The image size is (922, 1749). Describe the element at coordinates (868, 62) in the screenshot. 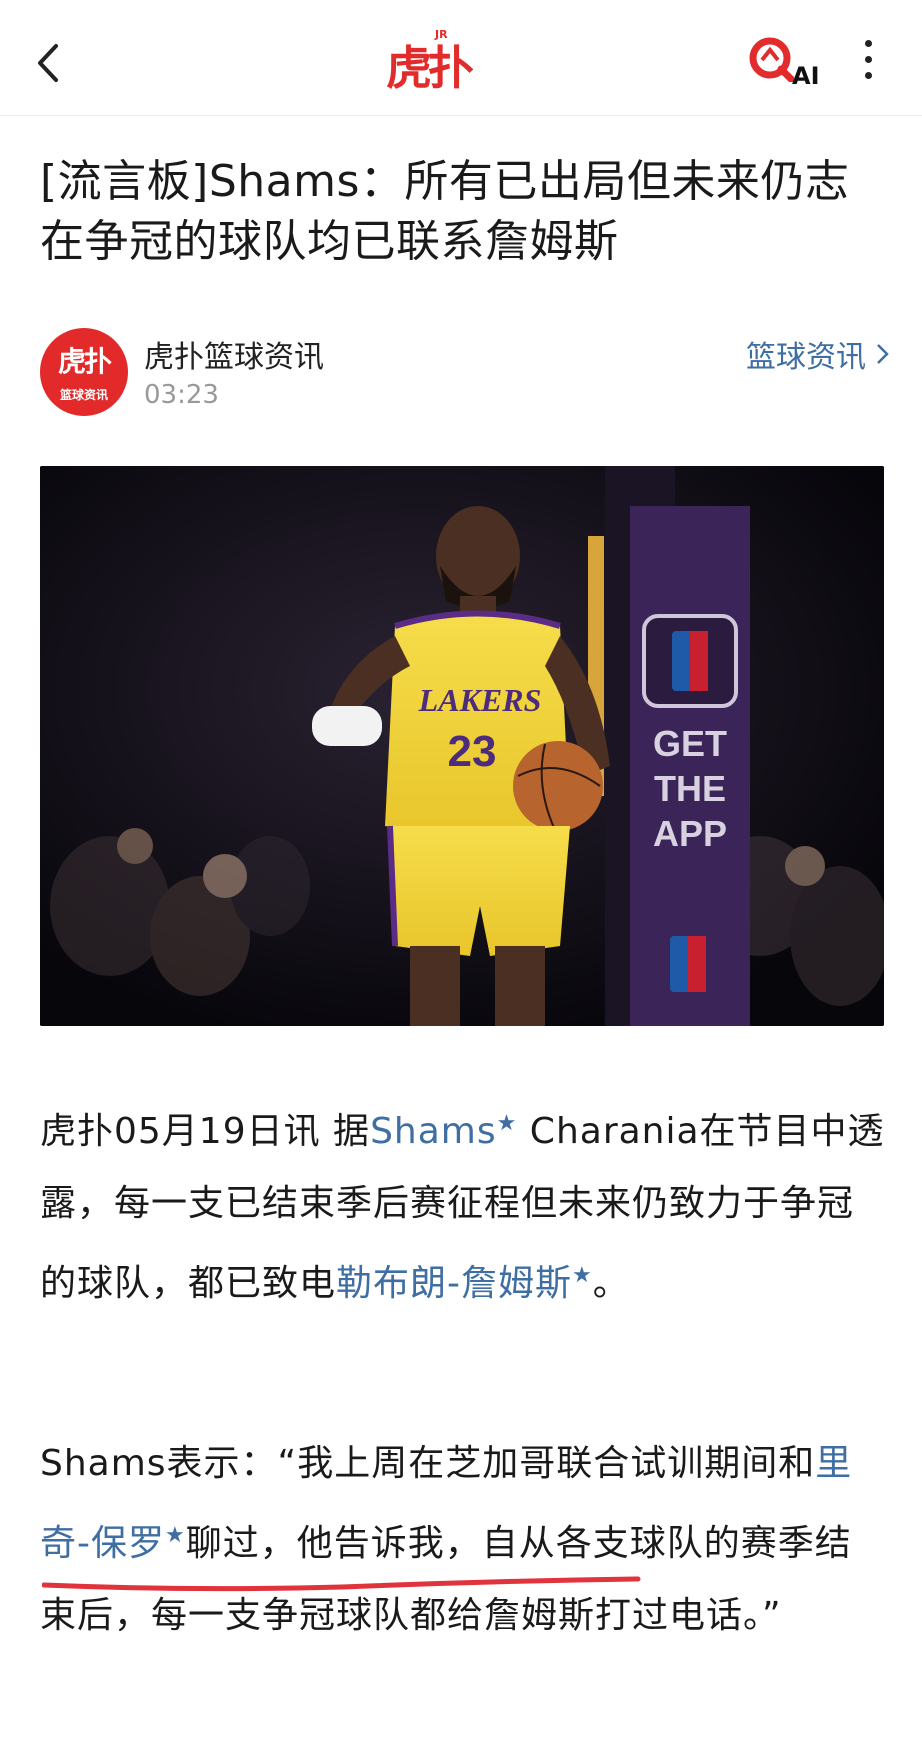

I see `more-options-icon` at that location.